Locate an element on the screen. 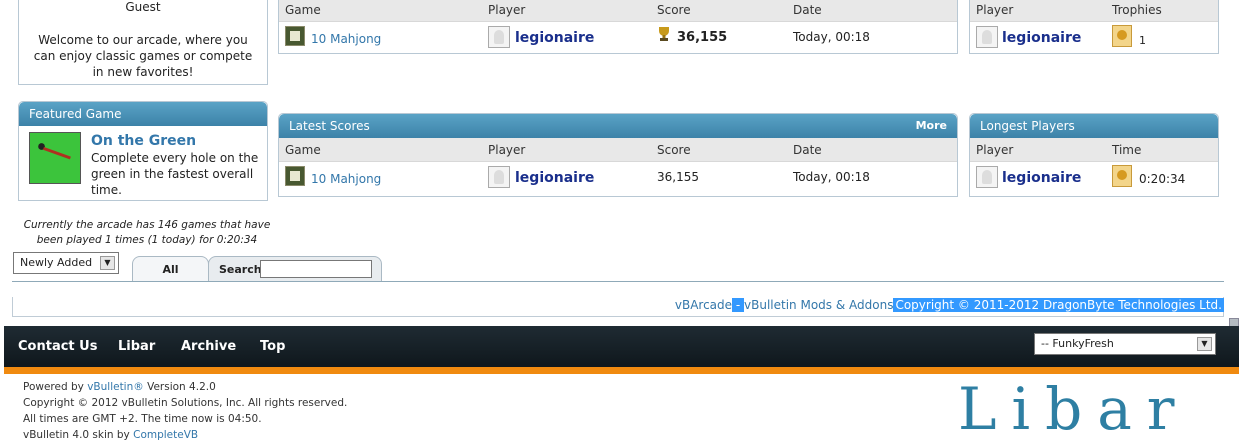 This screenshot has height=447, width=1239. more-link: More is located at coordinates (931, 126).